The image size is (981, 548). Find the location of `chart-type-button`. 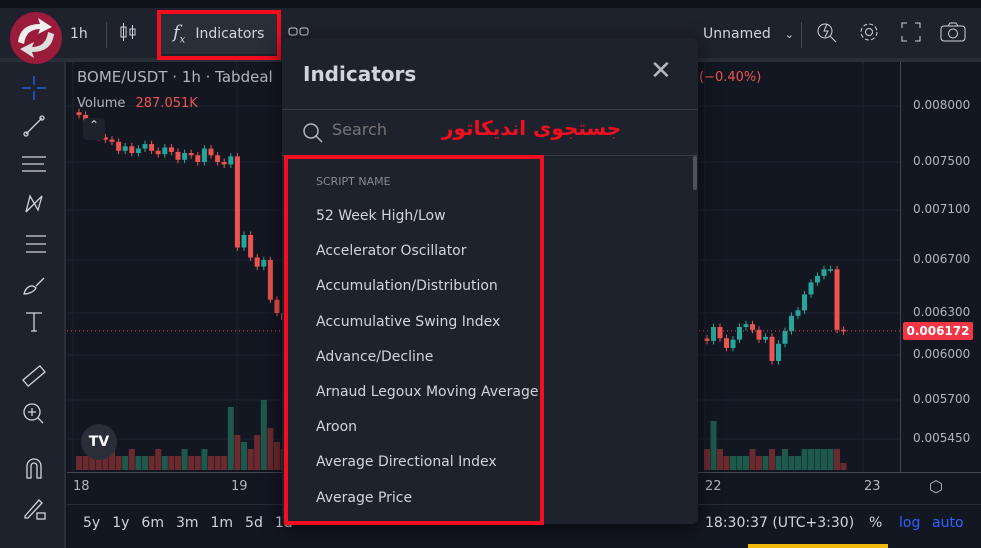

chart-type-button is located at coordinates (128, 34).